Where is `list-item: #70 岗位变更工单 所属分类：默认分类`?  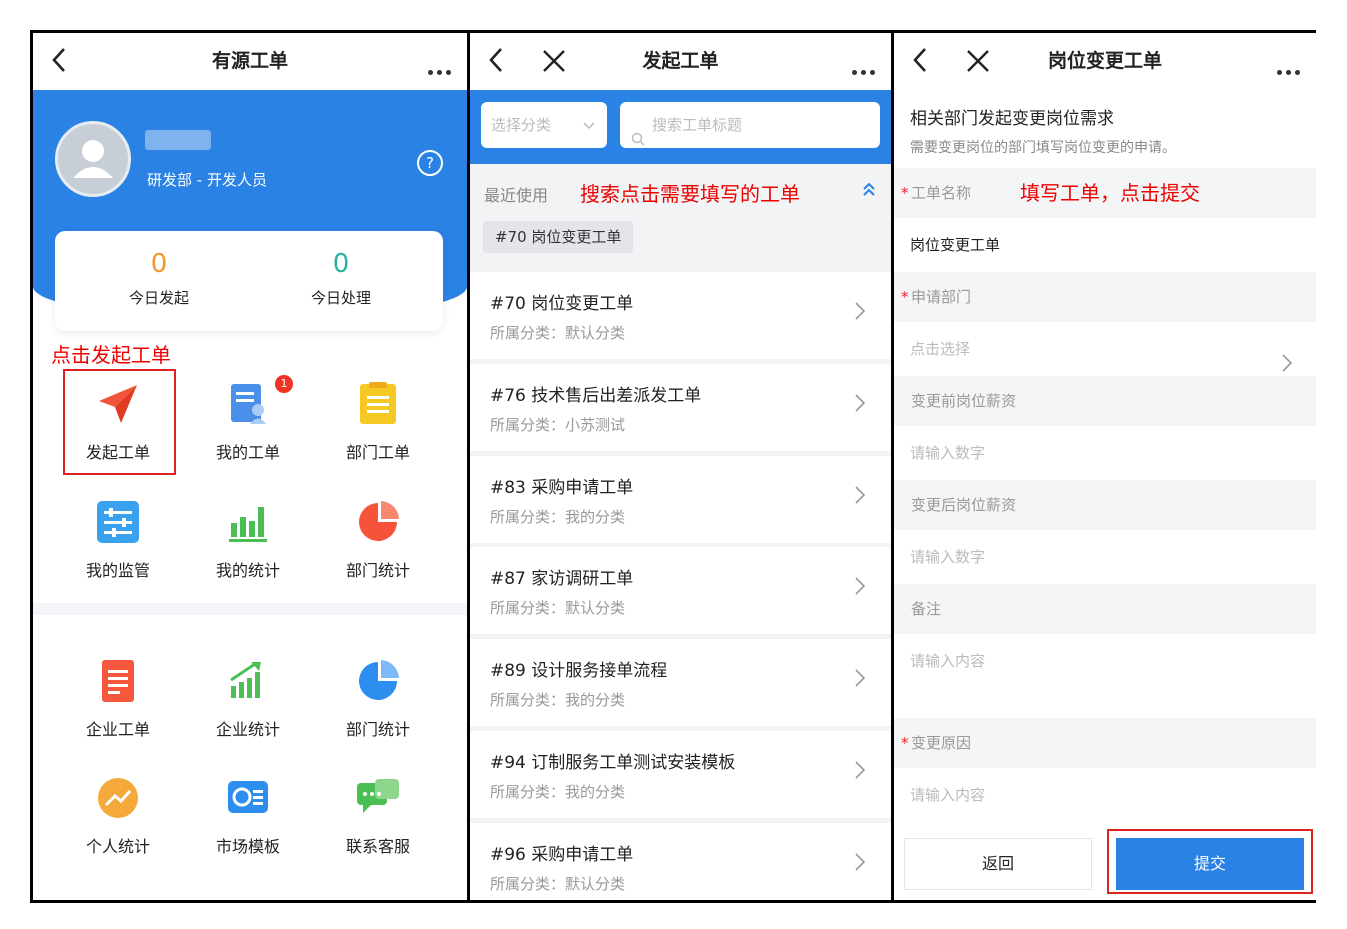 list-item: #70 岗位变更工单 所属分类：默认分类 is located at coordinates (680, 315).